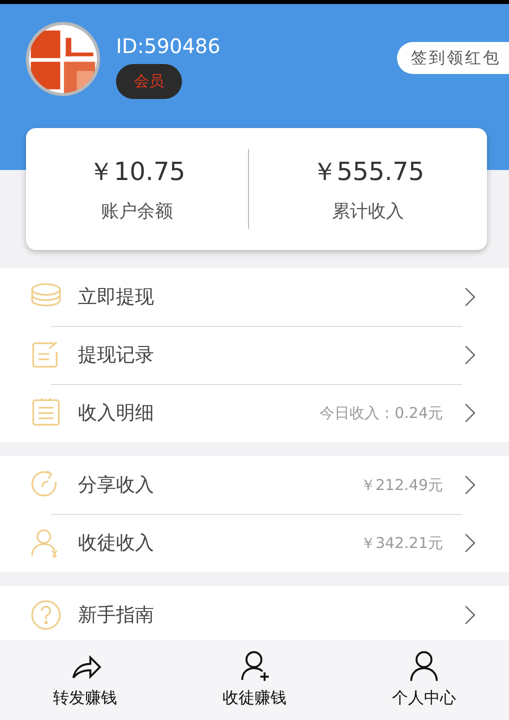  What do you see at coordinates (254, 543) in the screenshot?
I see `menu-item: 收徒收入 ￥342.21元` at bounding box center [254, 543].